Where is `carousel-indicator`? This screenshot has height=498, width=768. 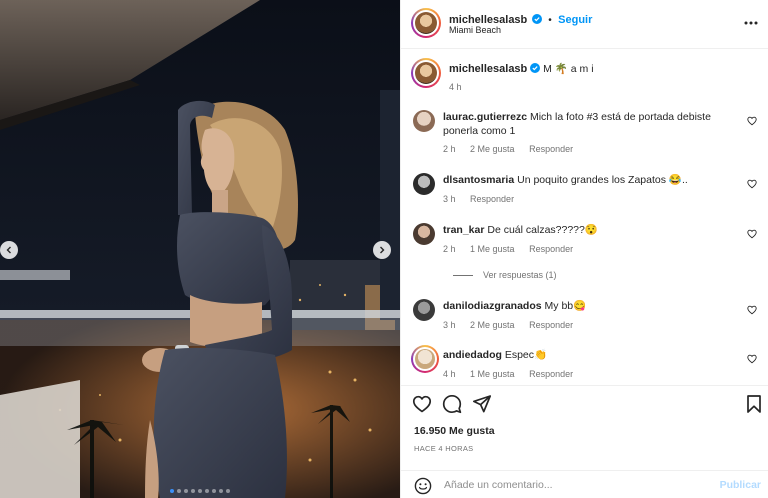
carousel-indicator is located at coordinates (200, 491).